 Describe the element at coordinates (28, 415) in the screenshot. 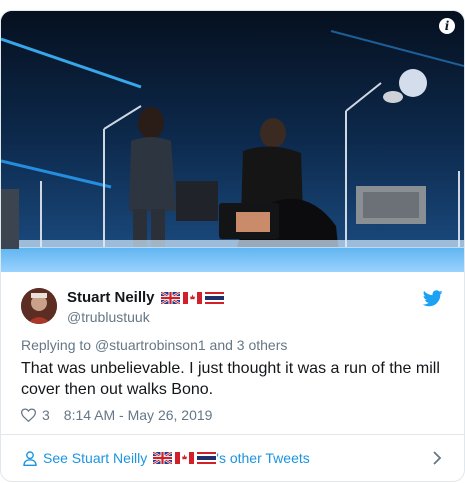

I see `heart-icon` at that location.